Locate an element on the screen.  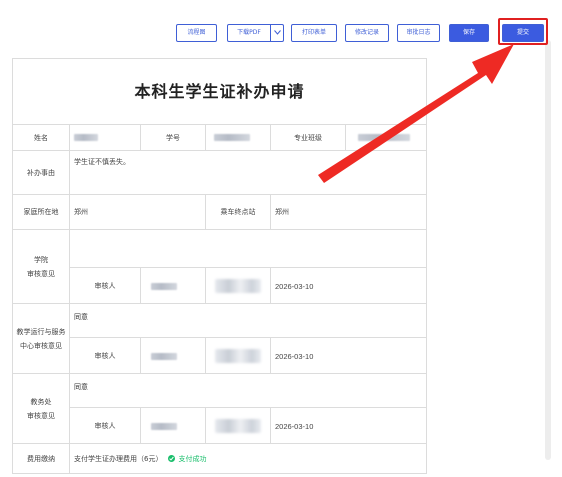
annotation-arrow is located at coordinates (416, 113).